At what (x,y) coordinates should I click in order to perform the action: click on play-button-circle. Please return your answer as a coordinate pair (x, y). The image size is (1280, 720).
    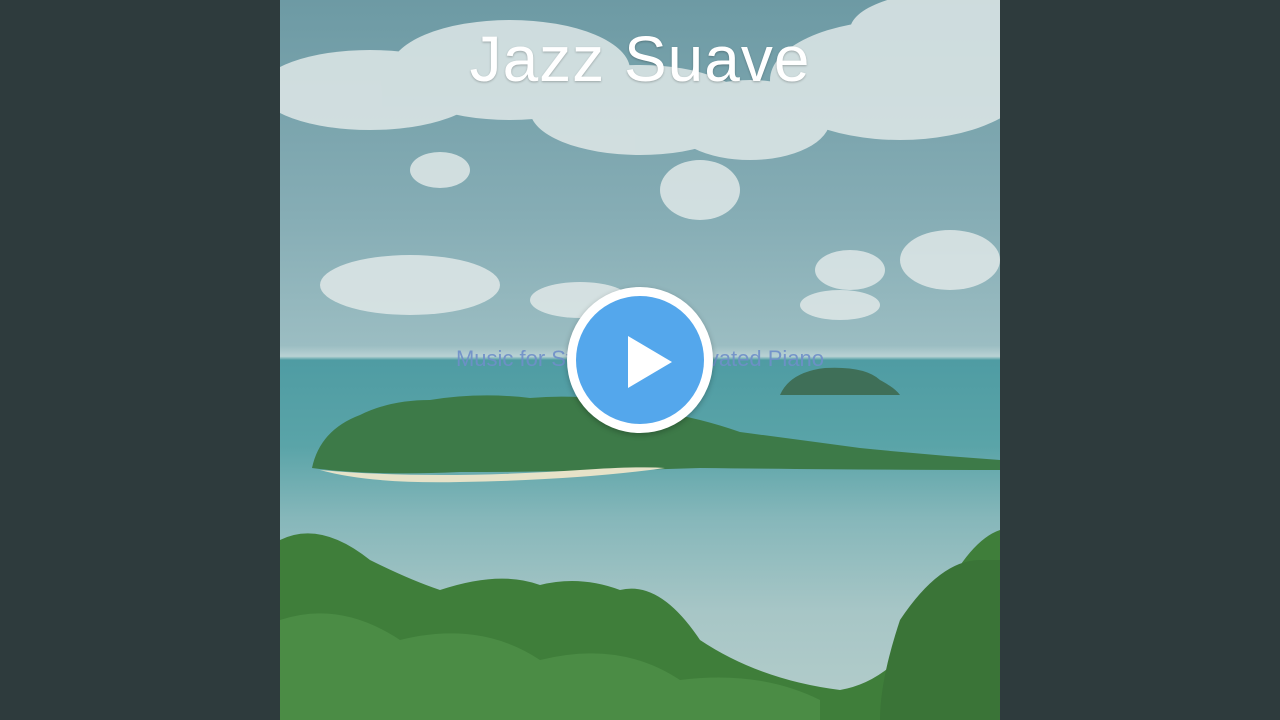
    Looking at the image, I should click on (640, 360).